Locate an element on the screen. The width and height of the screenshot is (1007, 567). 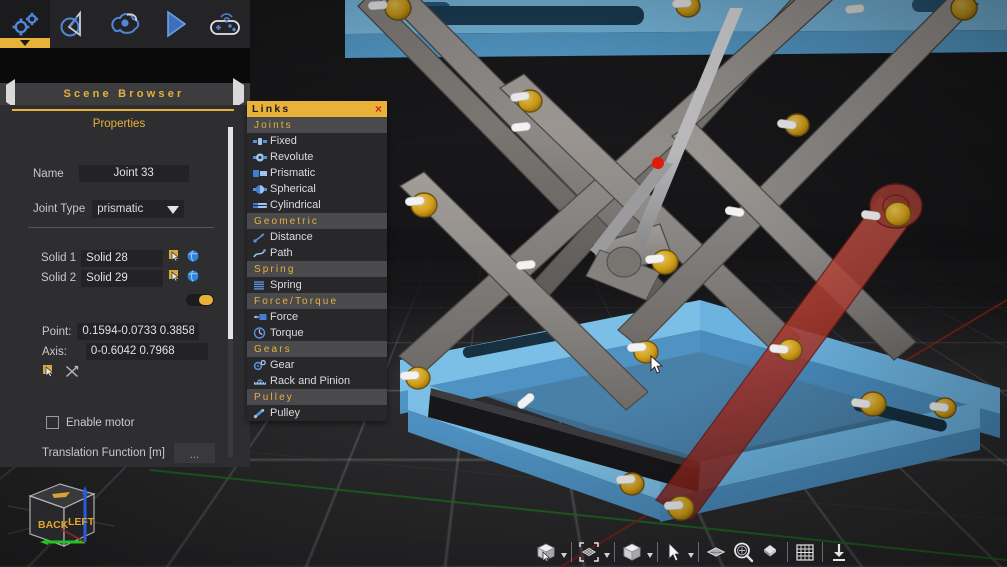
properties-scrollbar is located at coordinates (230, 292).